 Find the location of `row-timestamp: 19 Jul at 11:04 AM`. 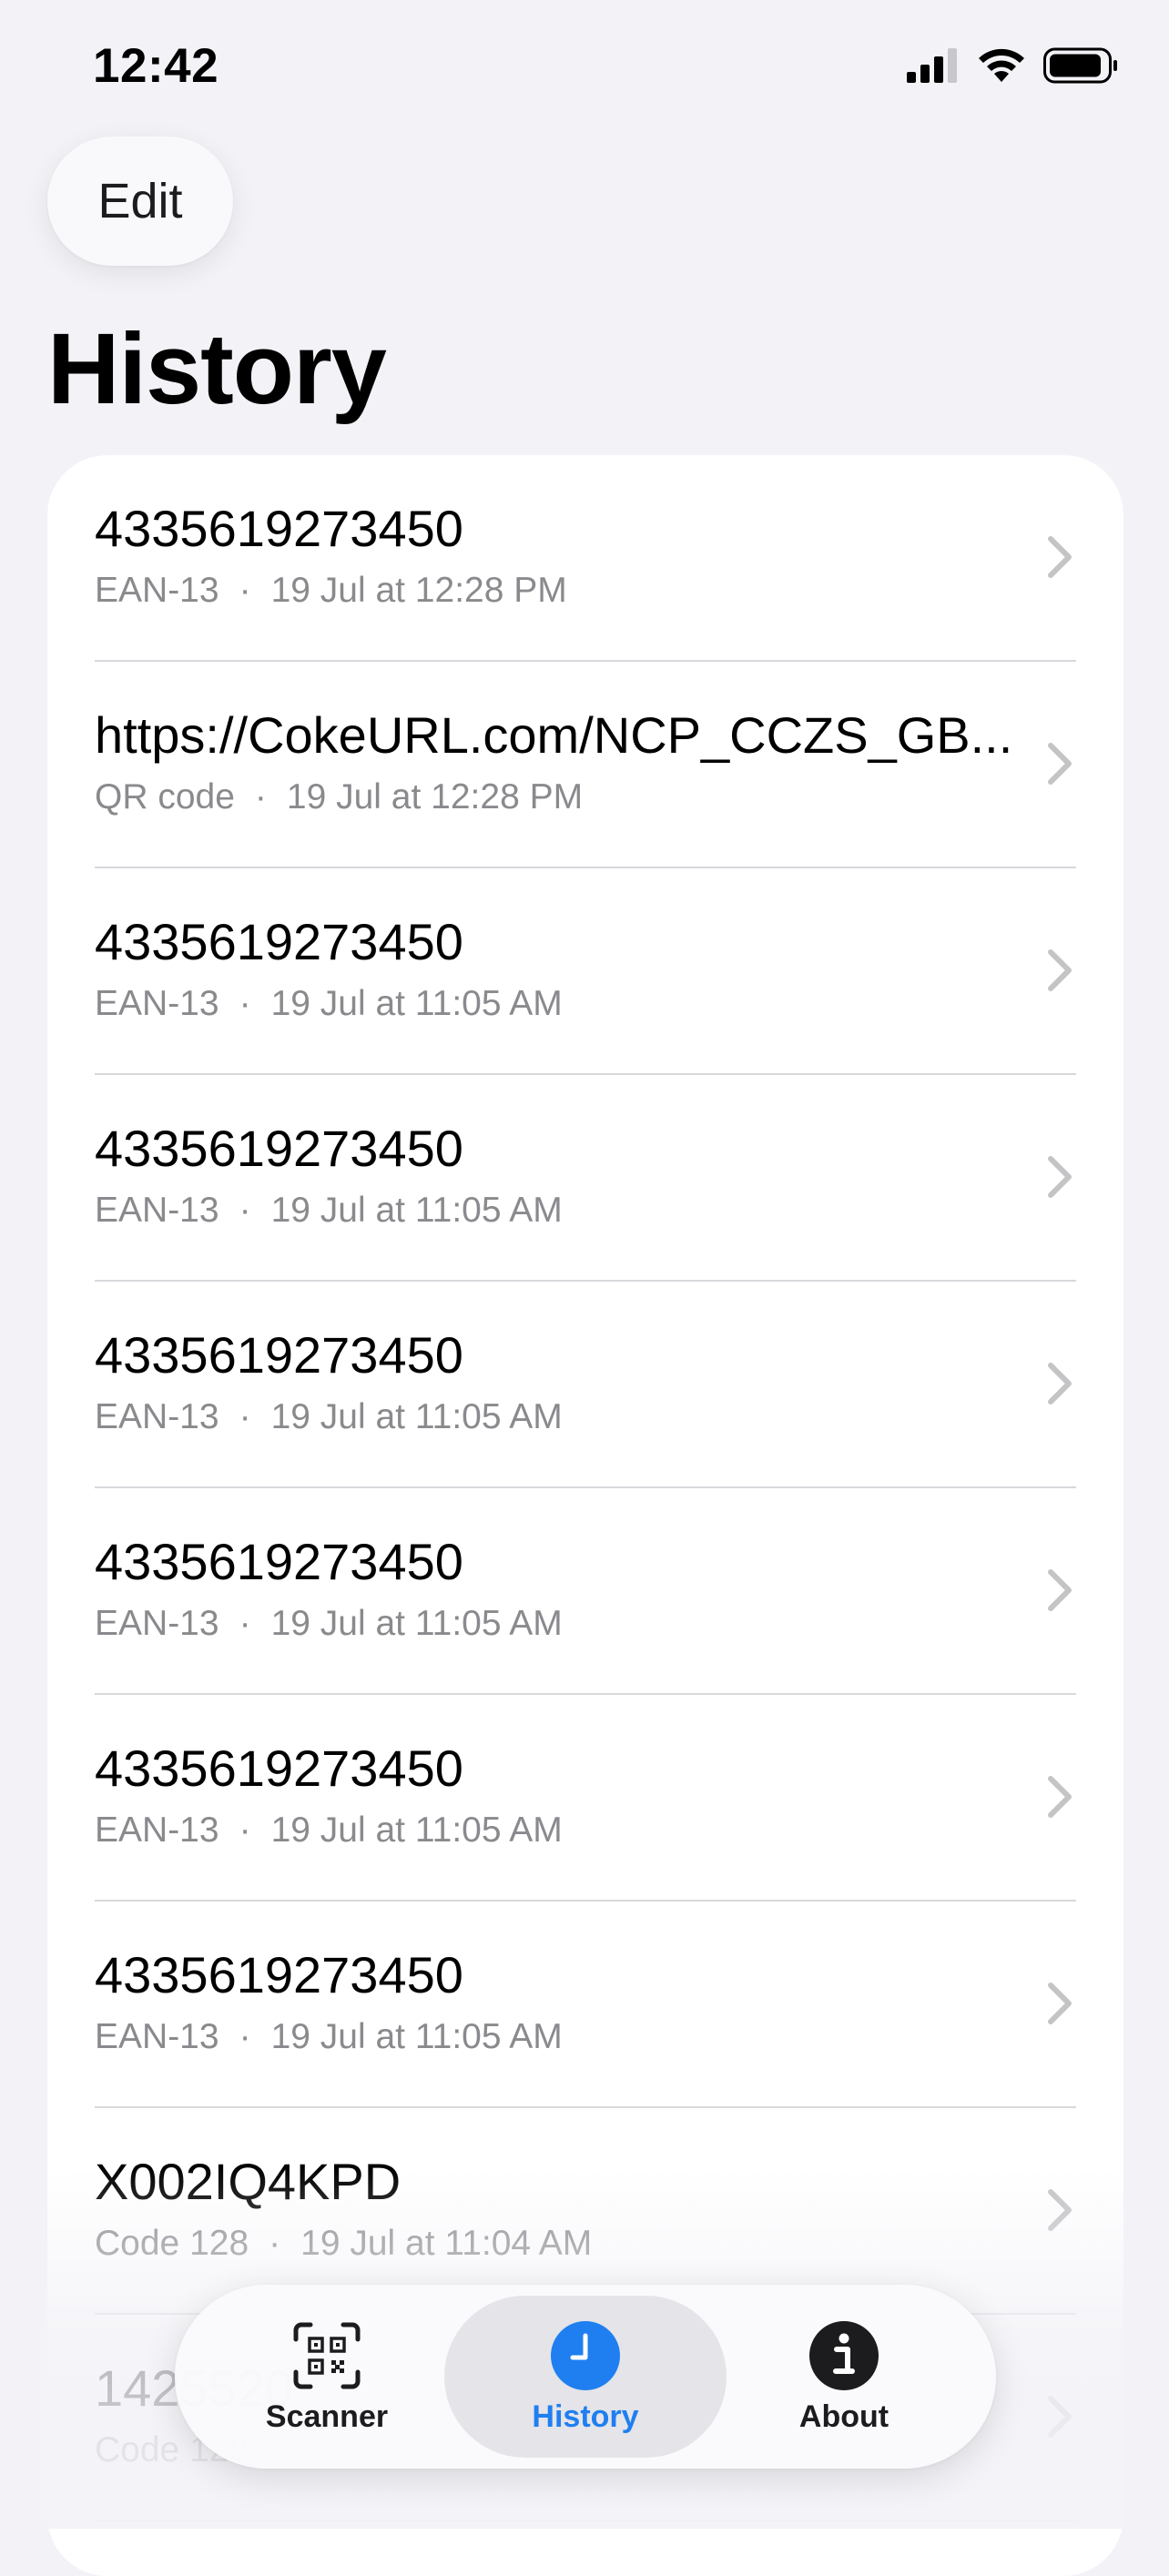

row-timestamp: 19 Jul at 11:04 AM is located at coordinates (446, 2243).